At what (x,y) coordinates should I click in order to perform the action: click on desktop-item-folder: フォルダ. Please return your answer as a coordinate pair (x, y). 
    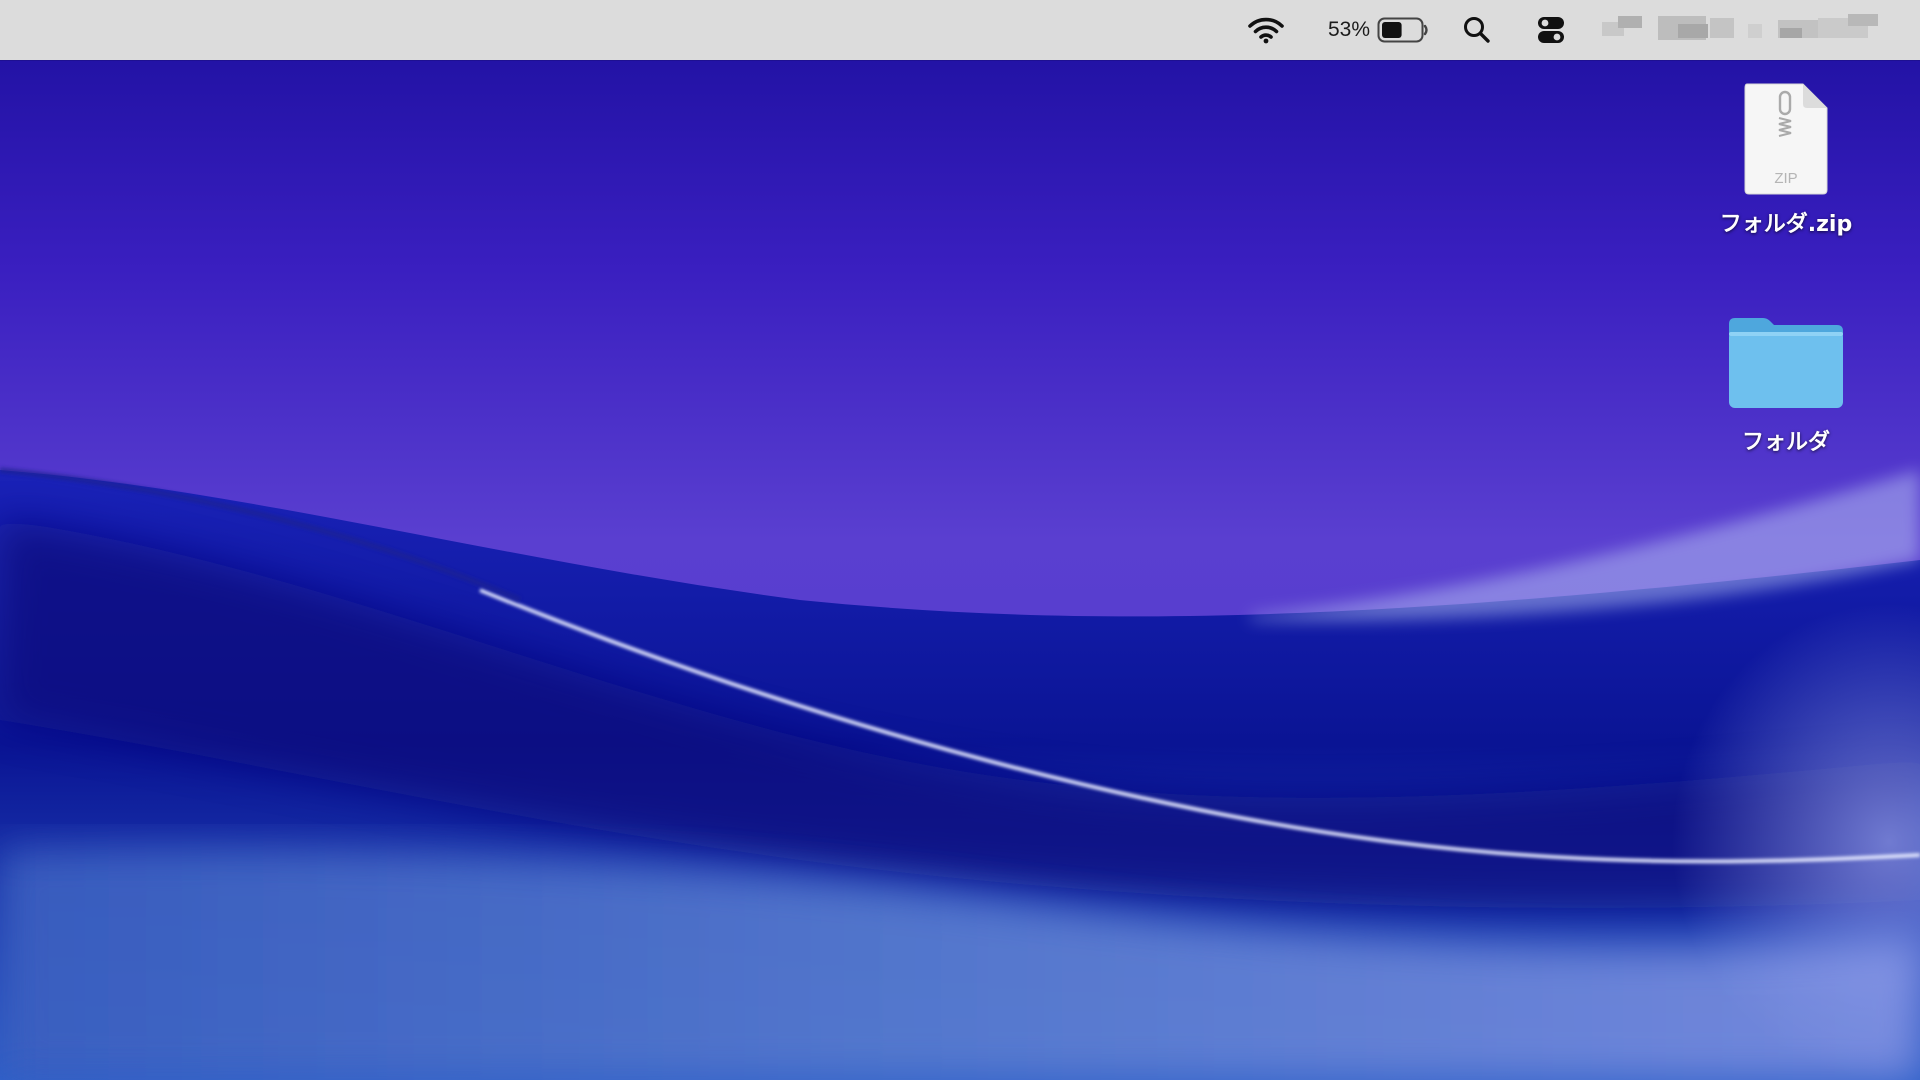
    Looking at the image, I should click on (1786, 383).